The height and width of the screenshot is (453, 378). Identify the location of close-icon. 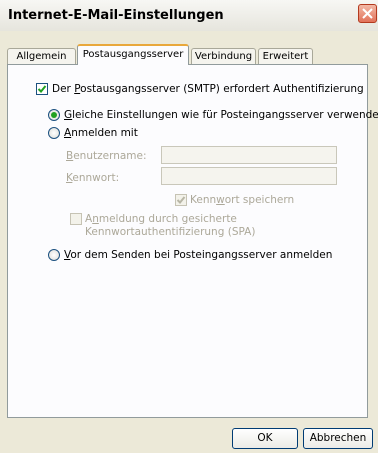
(367, 13).